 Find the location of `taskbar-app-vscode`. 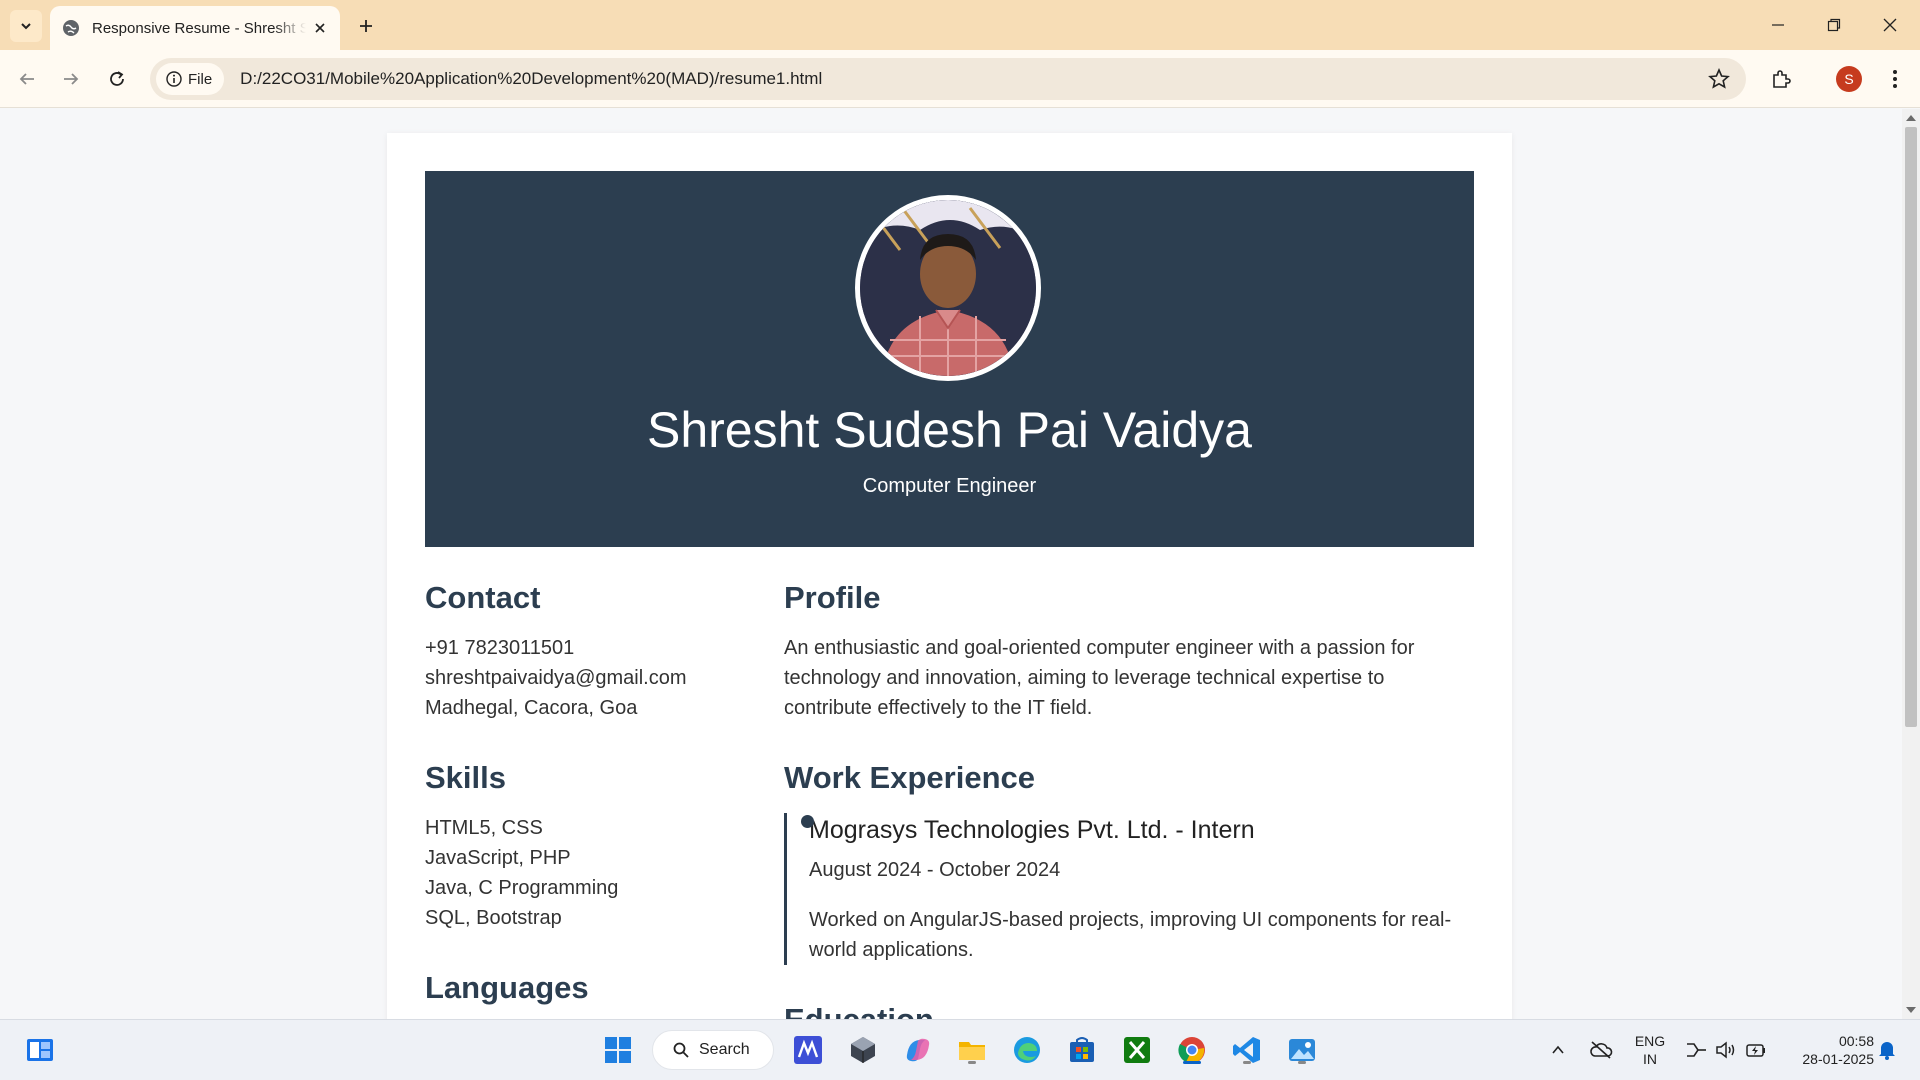

taskbar-app-vscode is located at coordinates (1247, 1050).